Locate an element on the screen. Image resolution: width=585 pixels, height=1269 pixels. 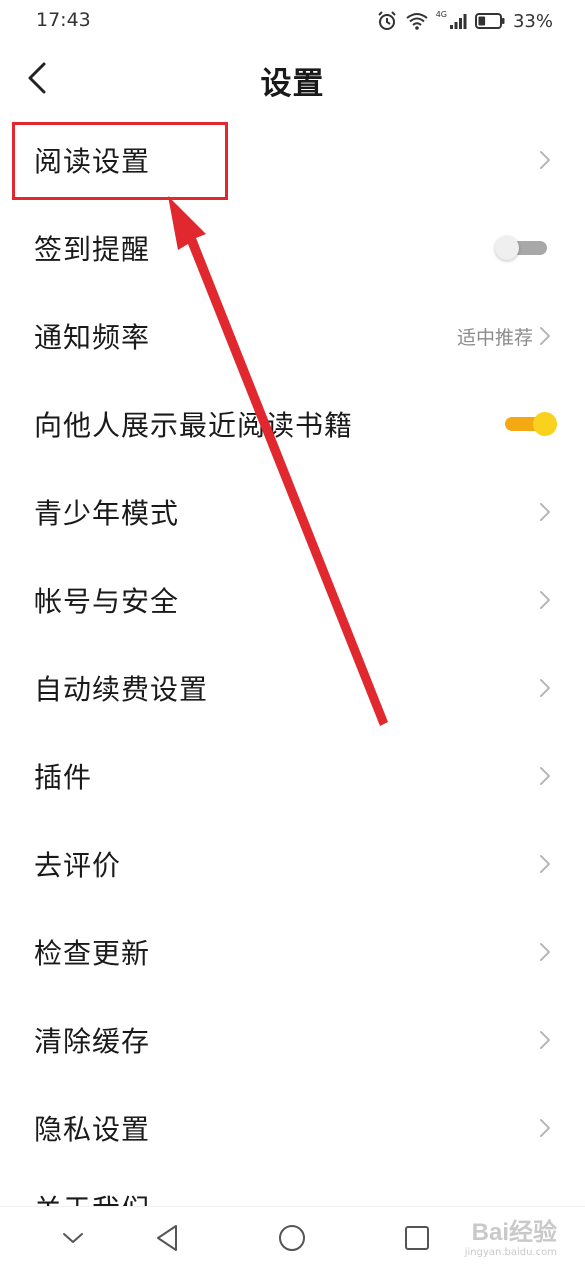
recents-square-icon is located at coordinates (417, 1238).